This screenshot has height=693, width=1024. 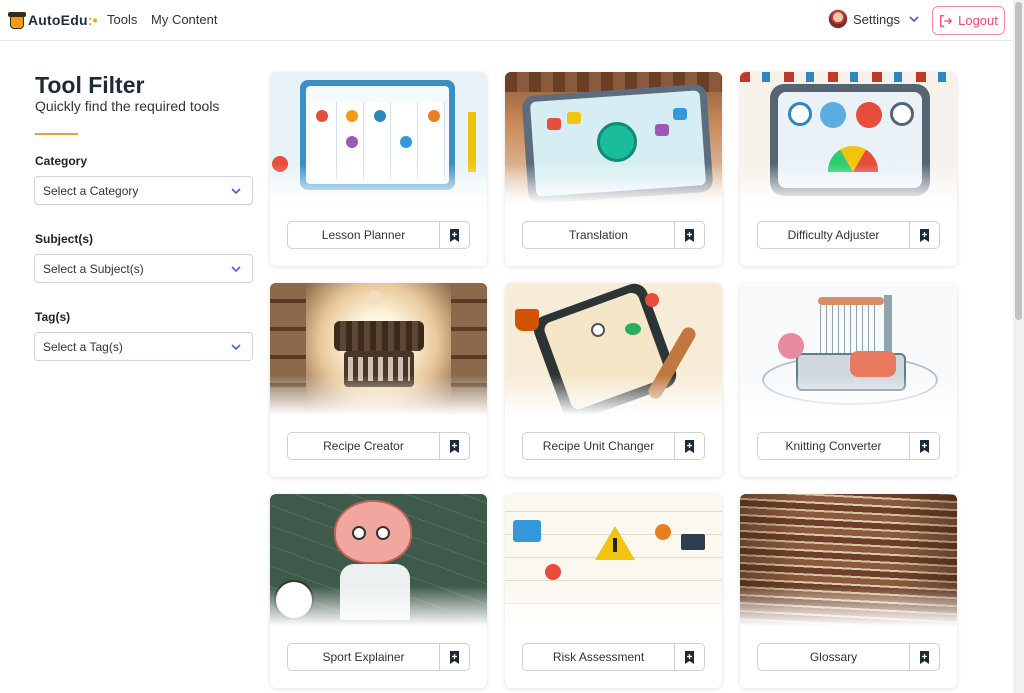 I want to click on tool-card-risk-assessment: Risk Assessment, so click(x=613, y=591).